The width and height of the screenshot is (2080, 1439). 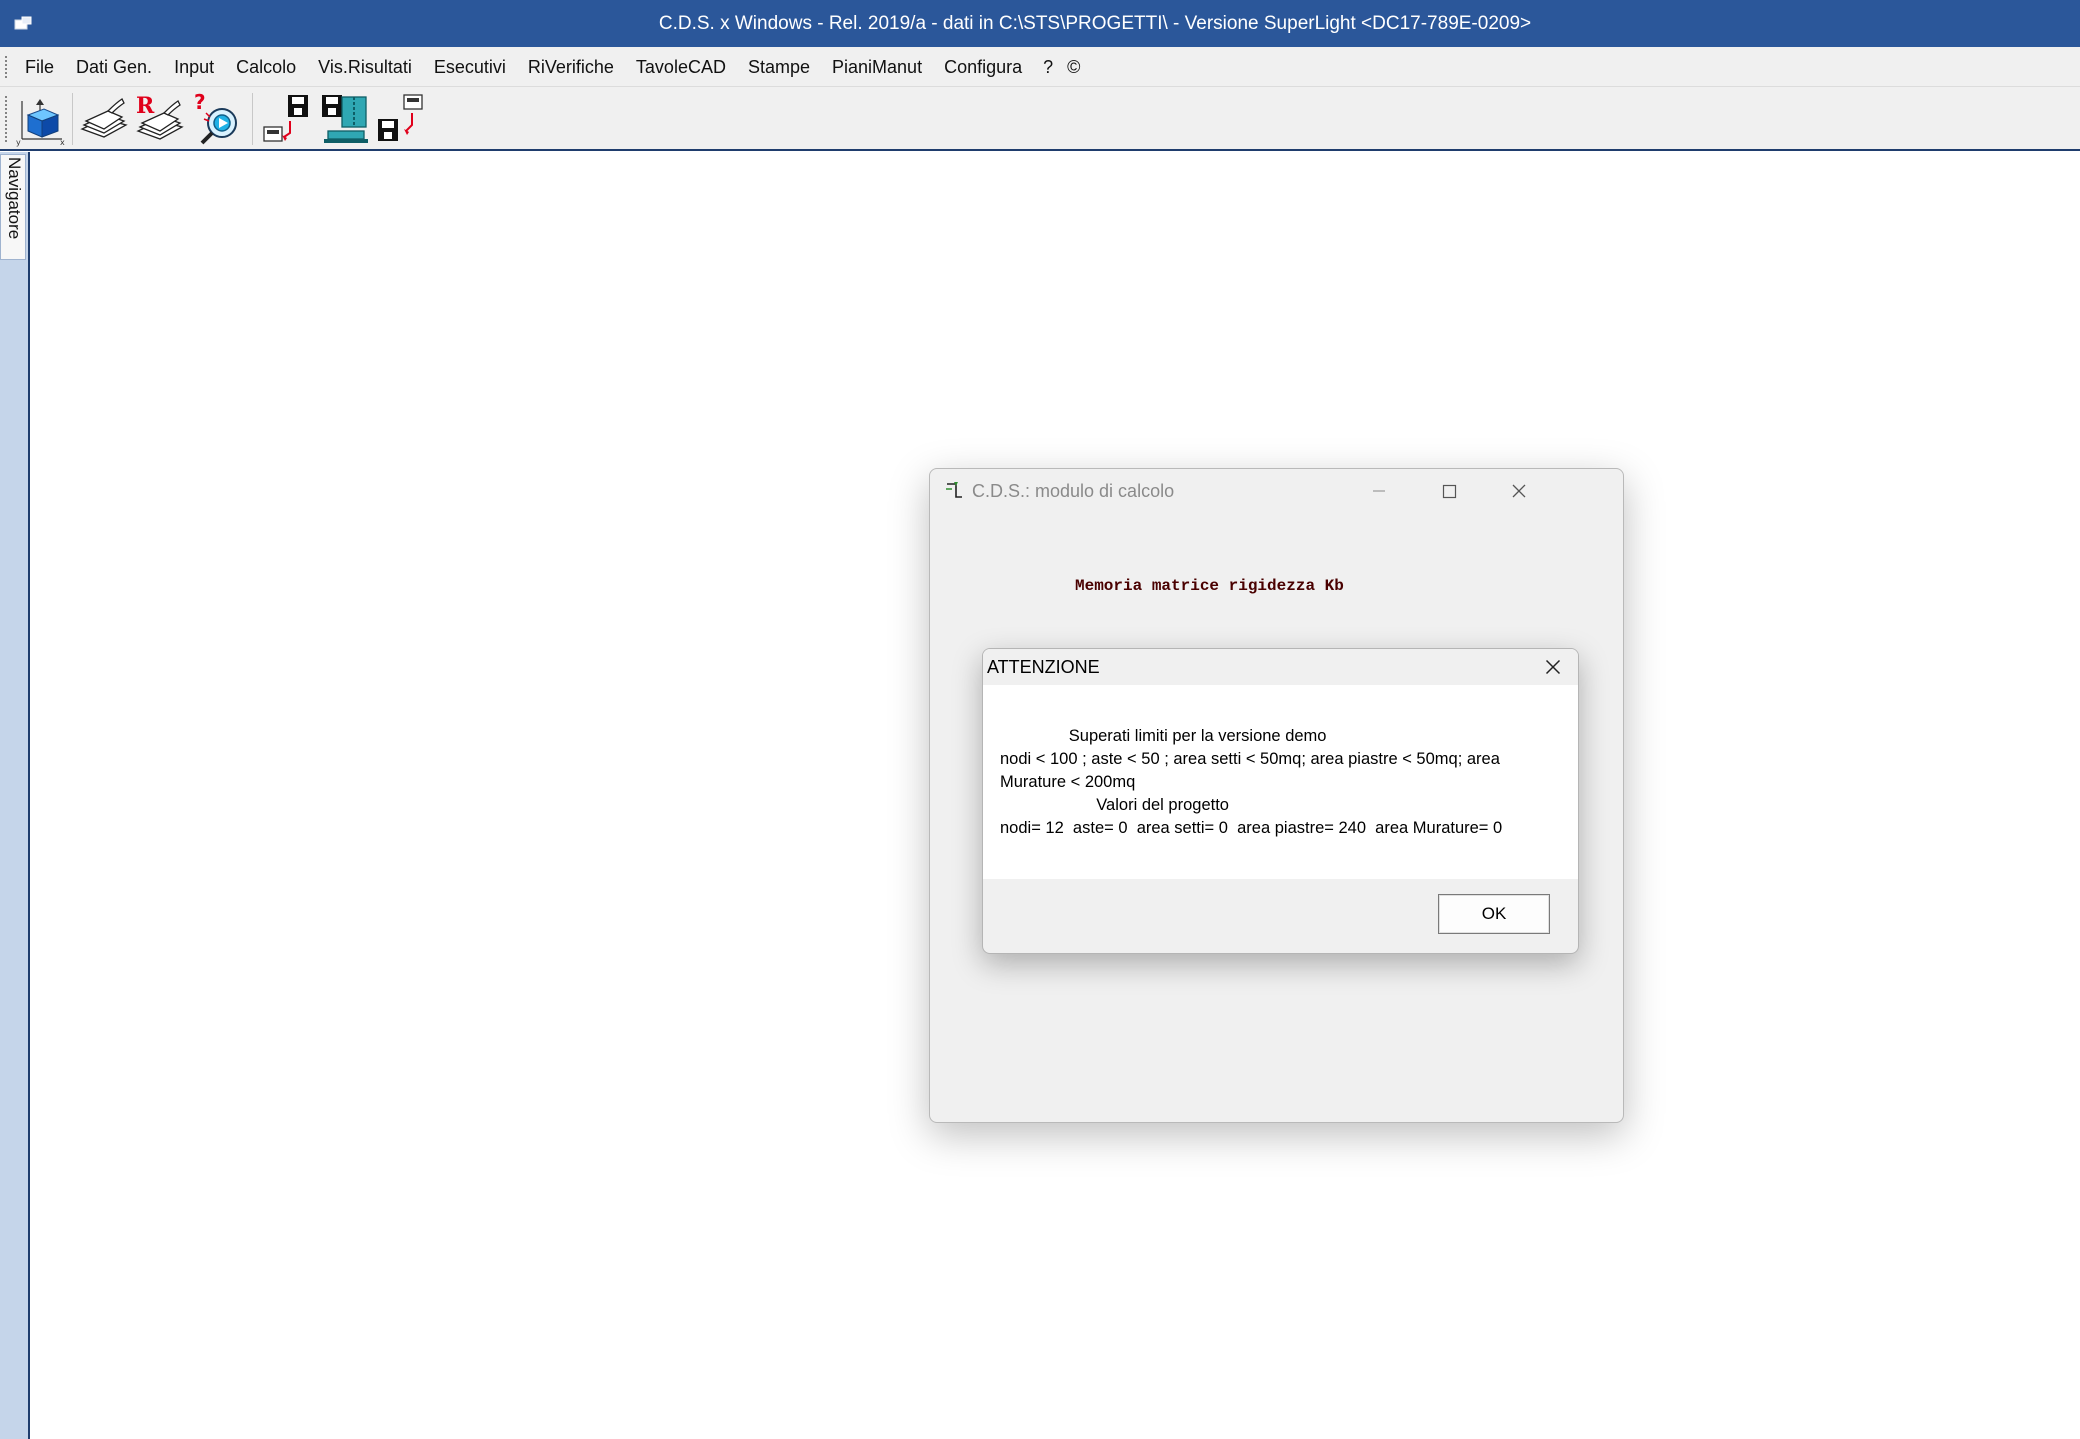 What do you see at coordinates (365, 67) in the screenshot?
I see `menu-vis-risultati: Vis.Risultati` at bounding box center [365, 67].